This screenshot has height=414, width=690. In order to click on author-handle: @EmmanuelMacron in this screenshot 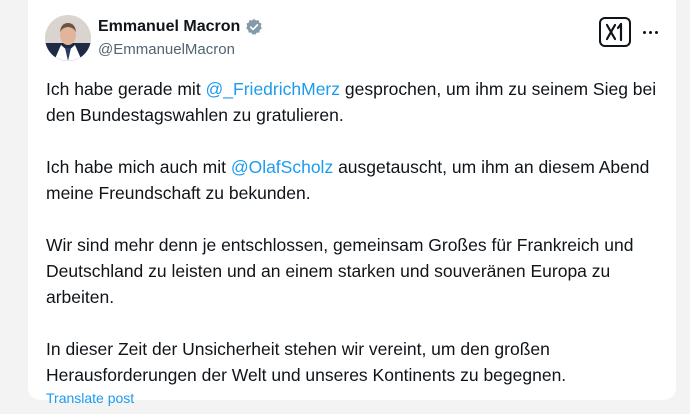, I will do `click(166, 49)`.